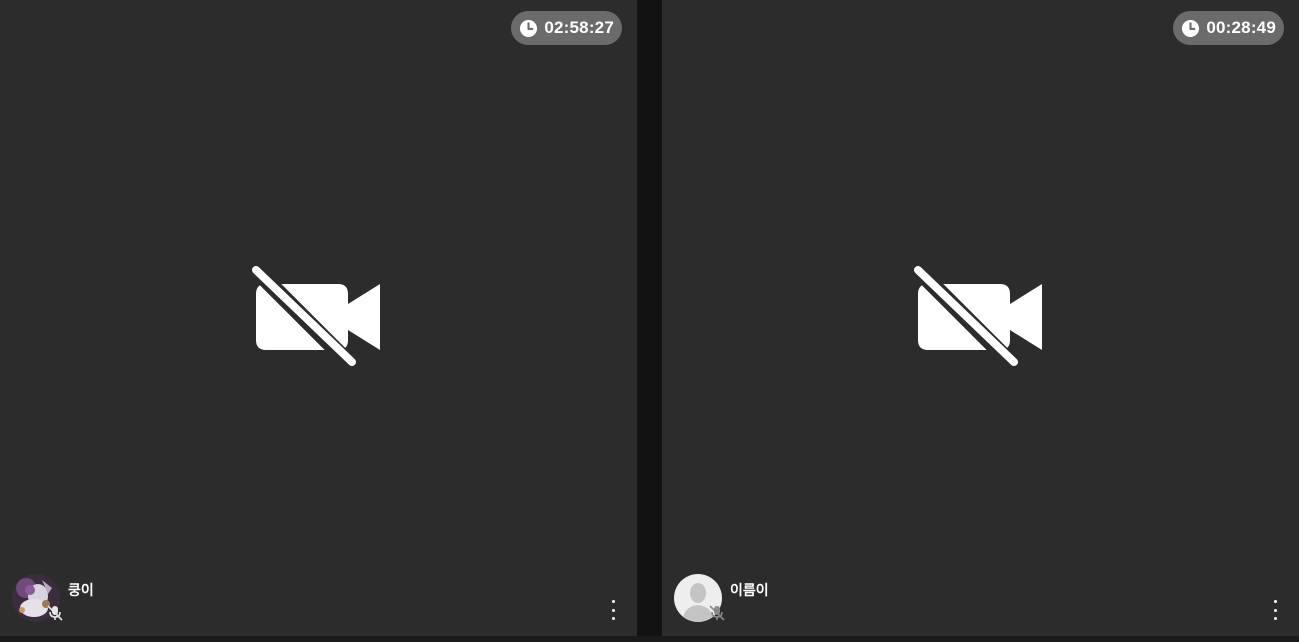  Describe the element at coordinates (649, 639) in the screenshot. I see `bottom-bar` at that location.